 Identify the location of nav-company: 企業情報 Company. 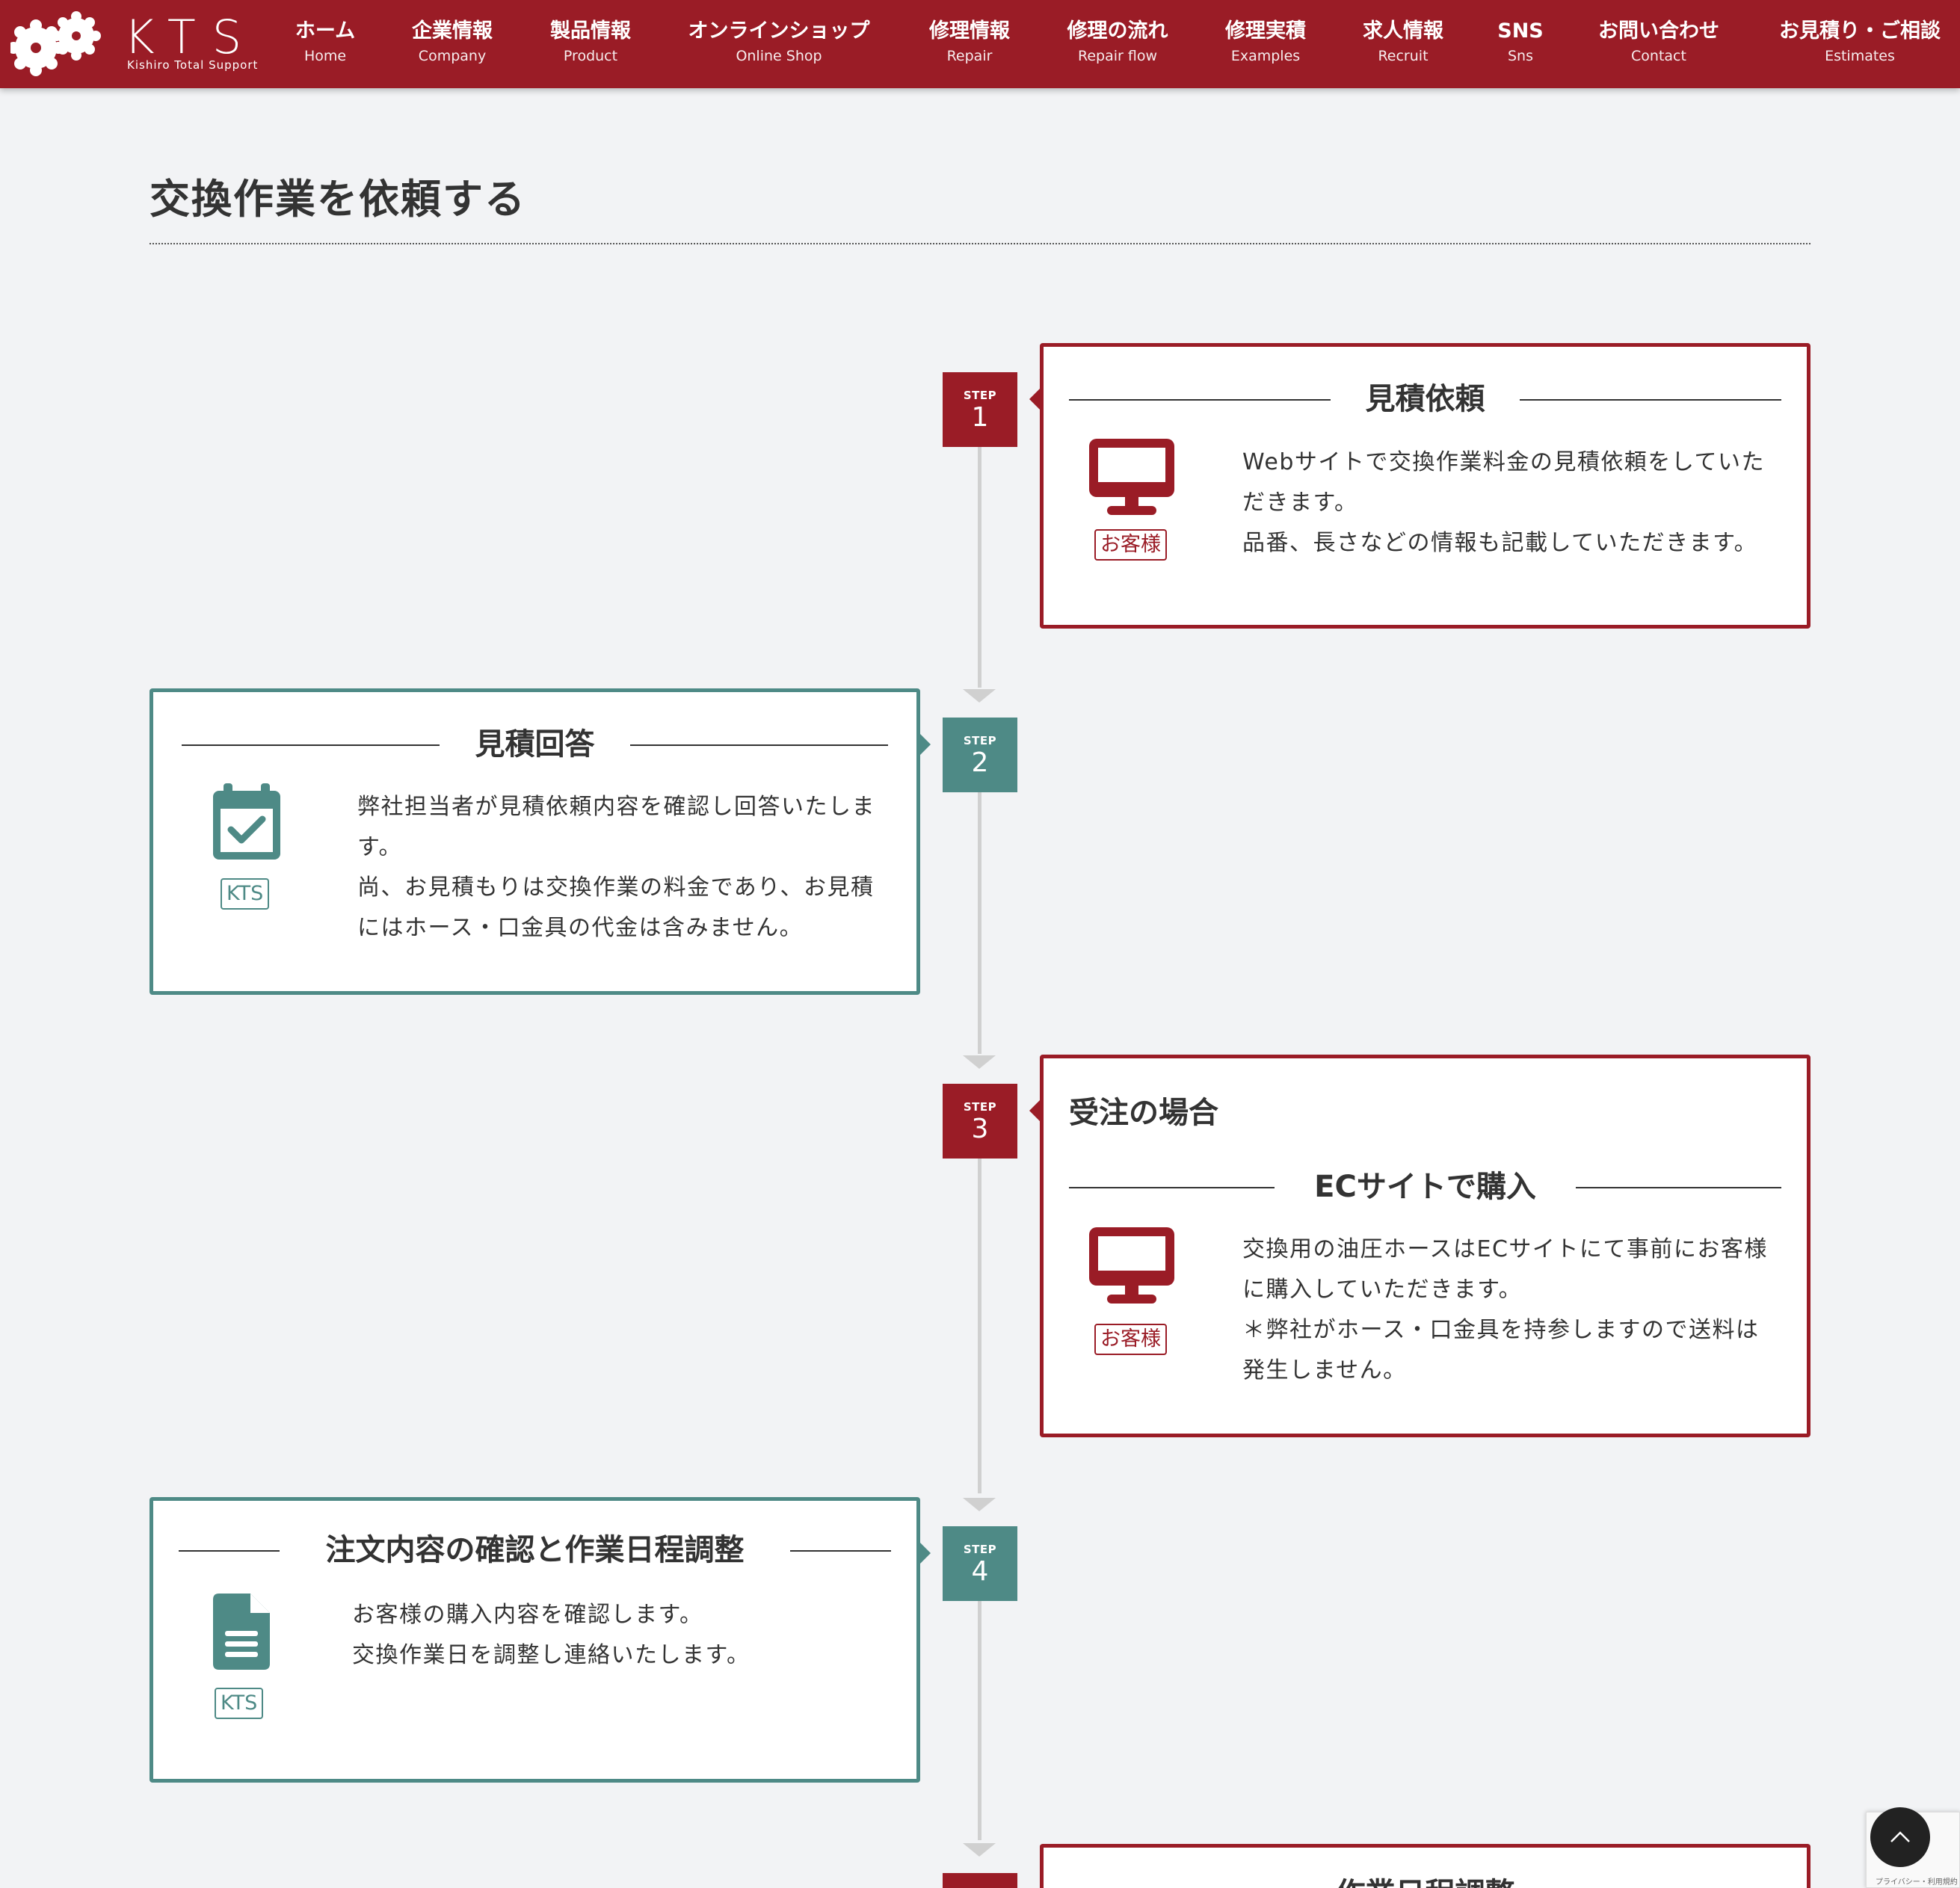
(453, 42).